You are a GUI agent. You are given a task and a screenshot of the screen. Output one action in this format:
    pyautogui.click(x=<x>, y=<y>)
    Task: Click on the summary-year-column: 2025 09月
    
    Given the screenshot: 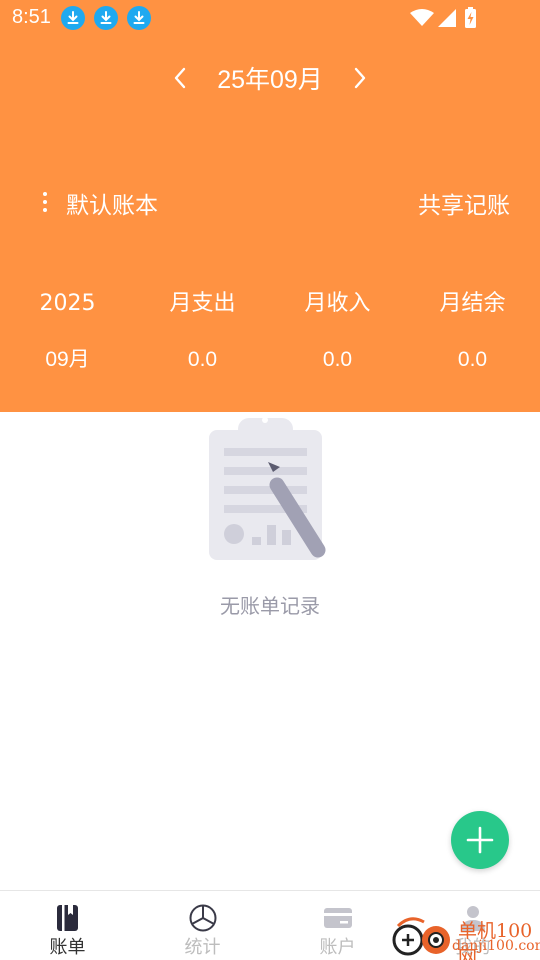 What is the action you would take?
    pyautogui.click(x=67, y=339)
    